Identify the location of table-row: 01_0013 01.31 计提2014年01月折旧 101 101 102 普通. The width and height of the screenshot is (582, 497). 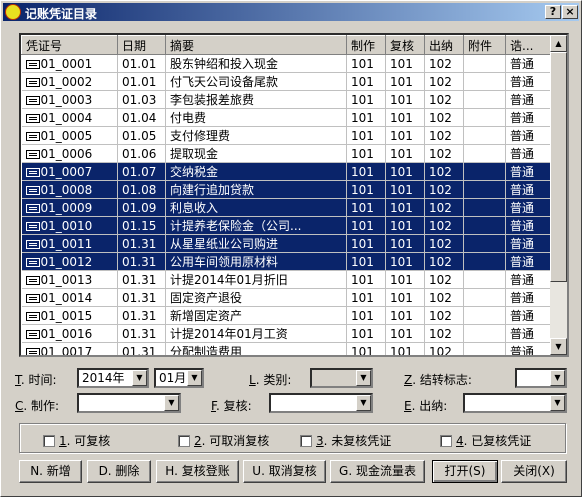
(287, 279).